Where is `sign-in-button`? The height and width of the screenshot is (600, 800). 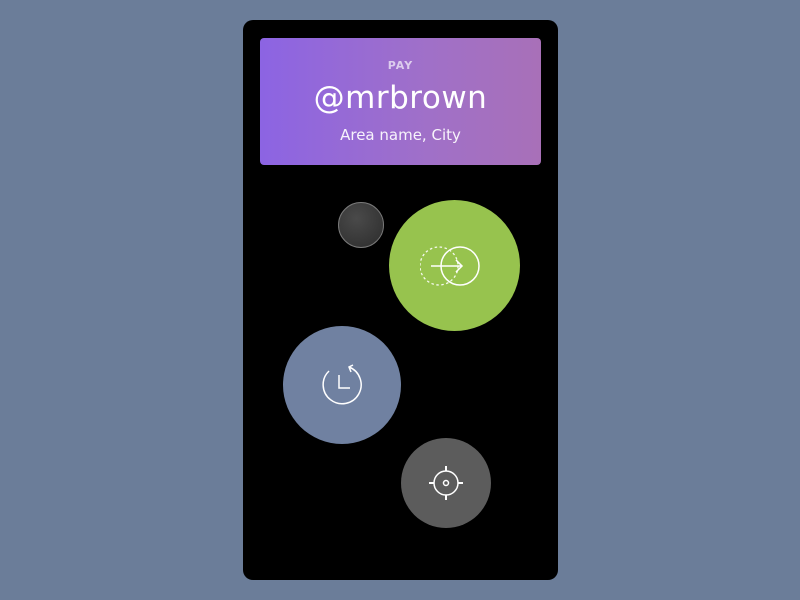 sign-in-button is located at coordinates (454, 265).